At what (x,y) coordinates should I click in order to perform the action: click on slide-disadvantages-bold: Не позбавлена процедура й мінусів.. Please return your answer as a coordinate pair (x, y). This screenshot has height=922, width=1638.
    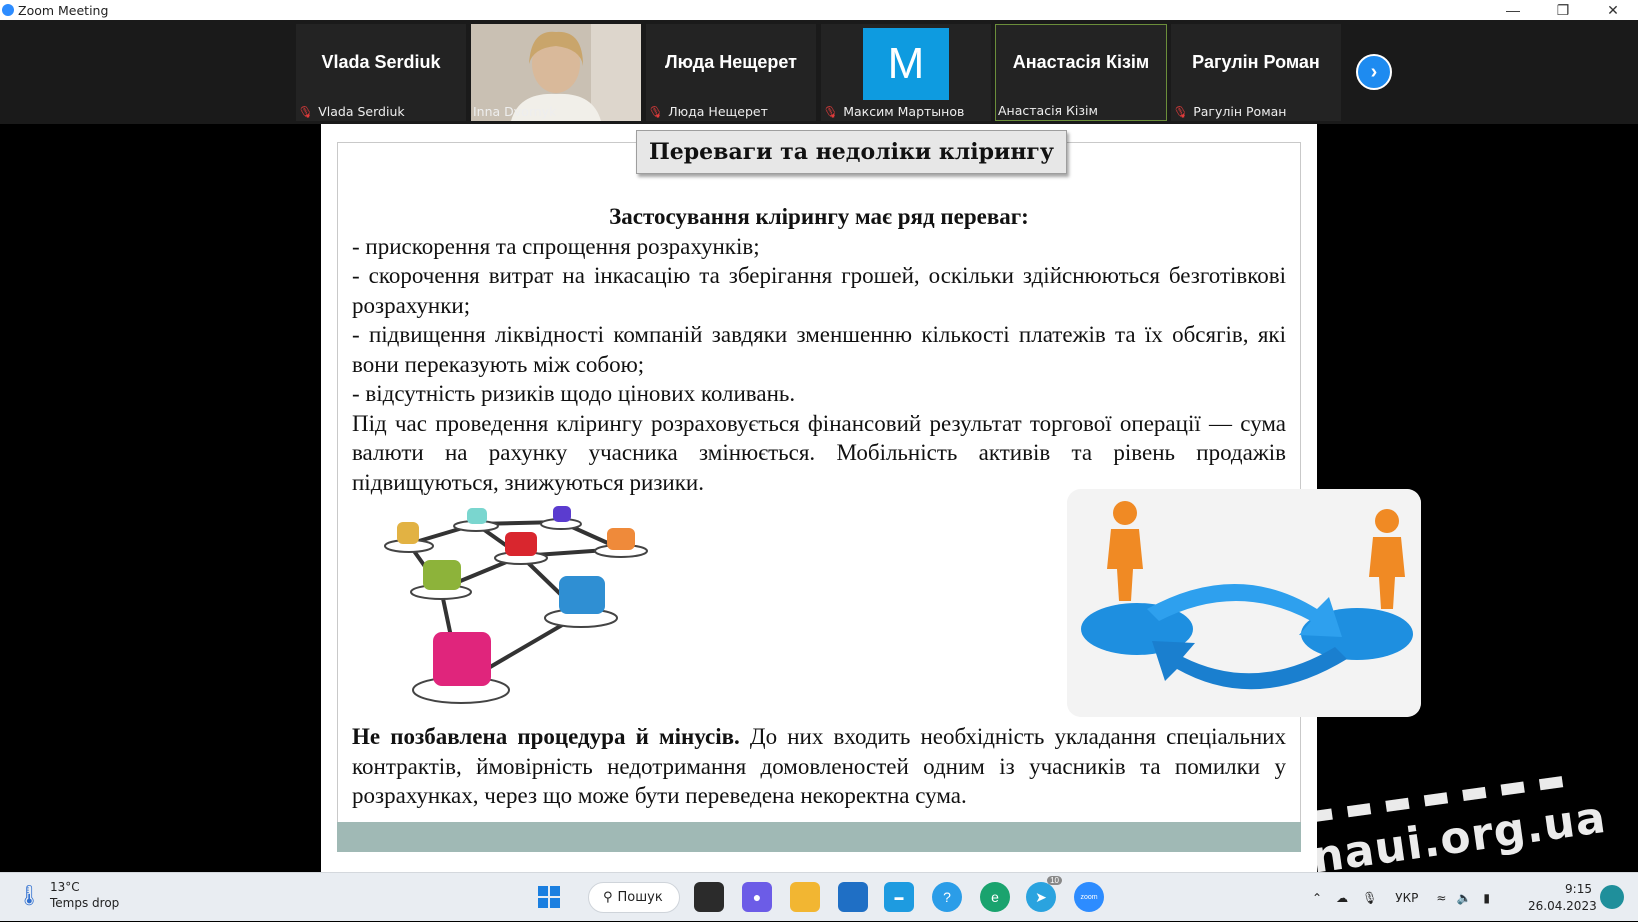
    Looking at the image, I should click on (546, 736).